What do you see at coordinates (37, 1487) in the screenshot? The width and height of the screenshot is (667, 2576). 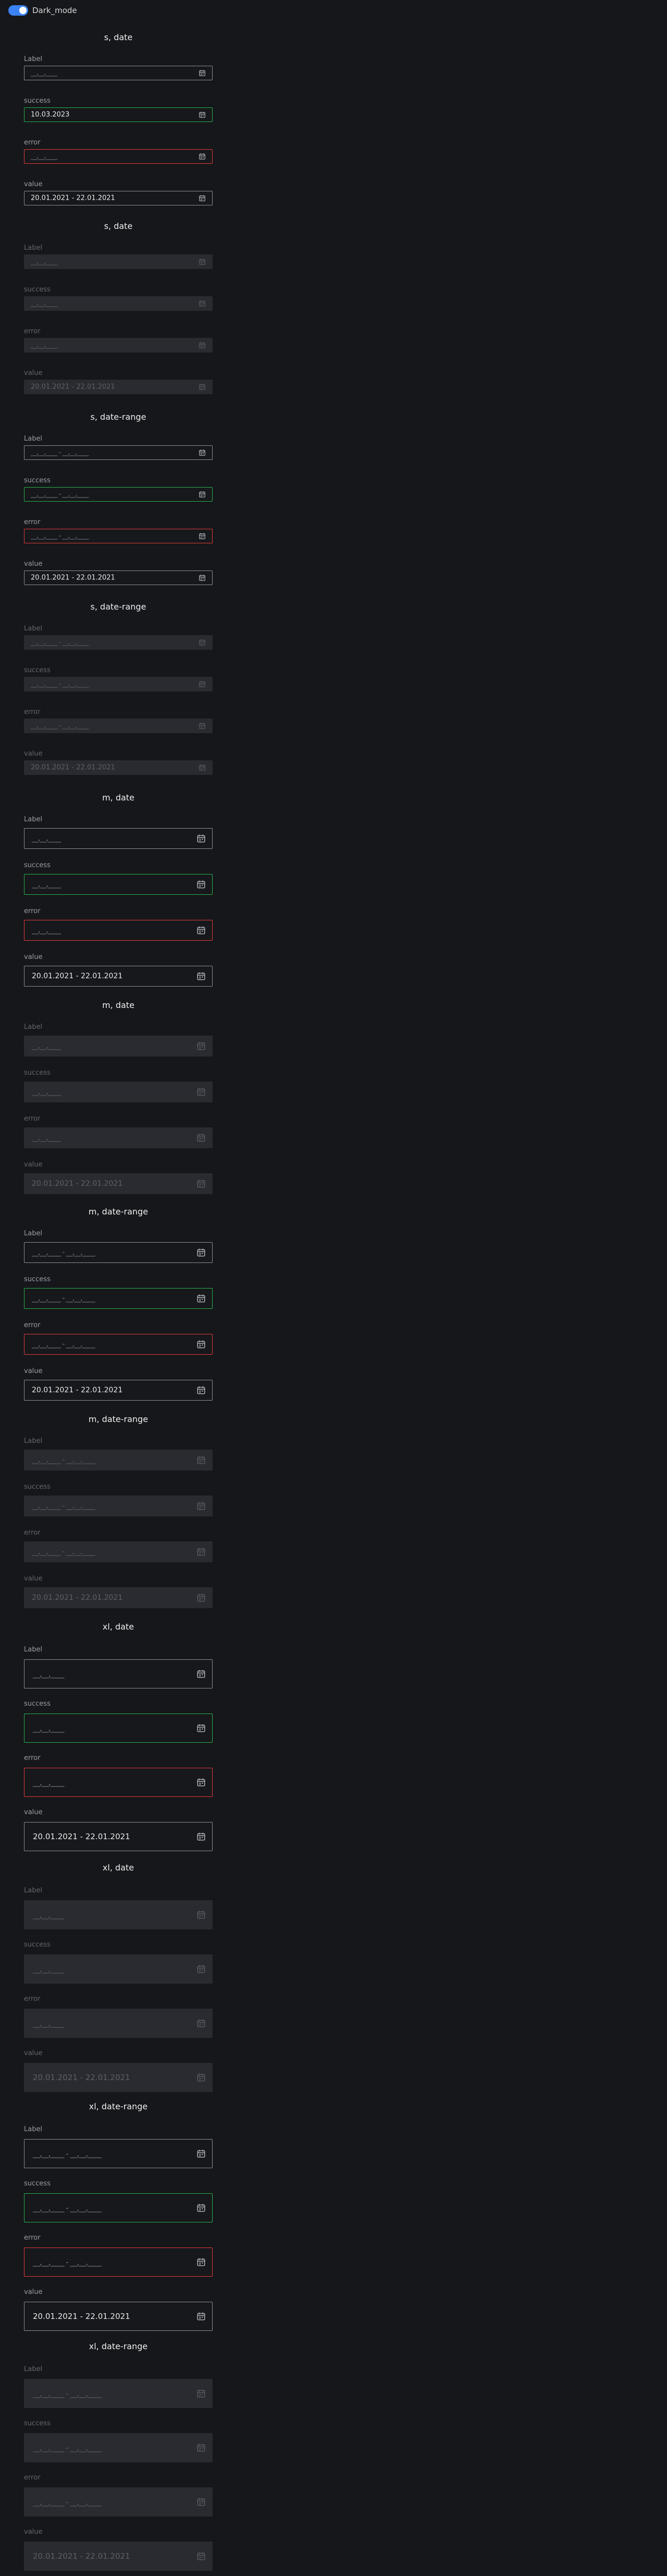 I see `field-label: success` at bounding box center [37, 1487].